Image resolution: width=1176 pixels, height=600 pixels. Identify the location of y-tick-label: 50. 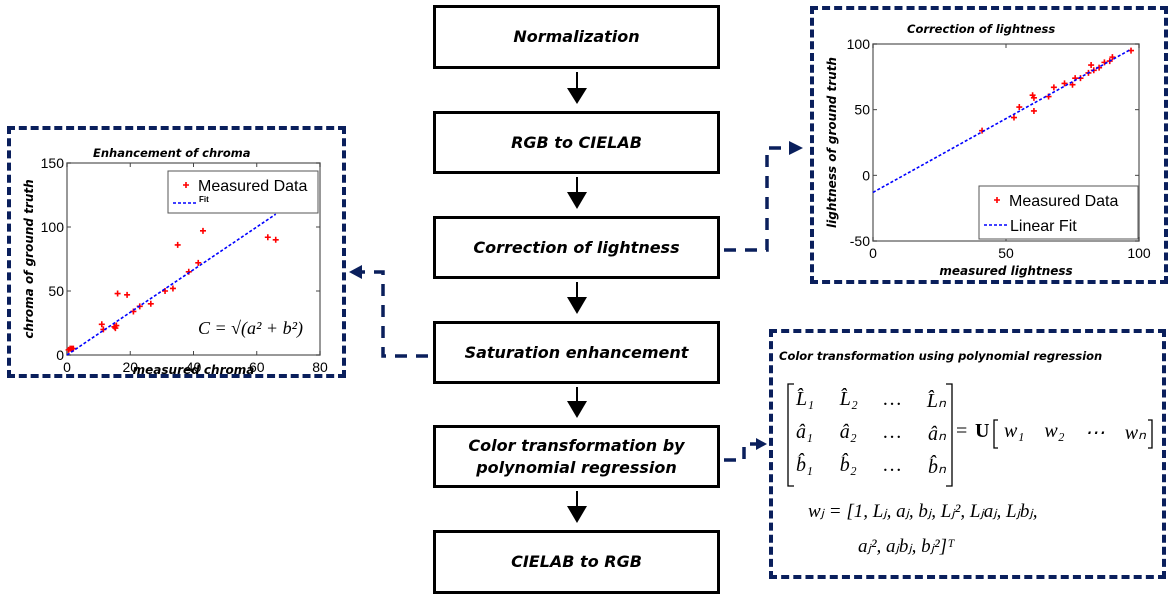
(862, 110).